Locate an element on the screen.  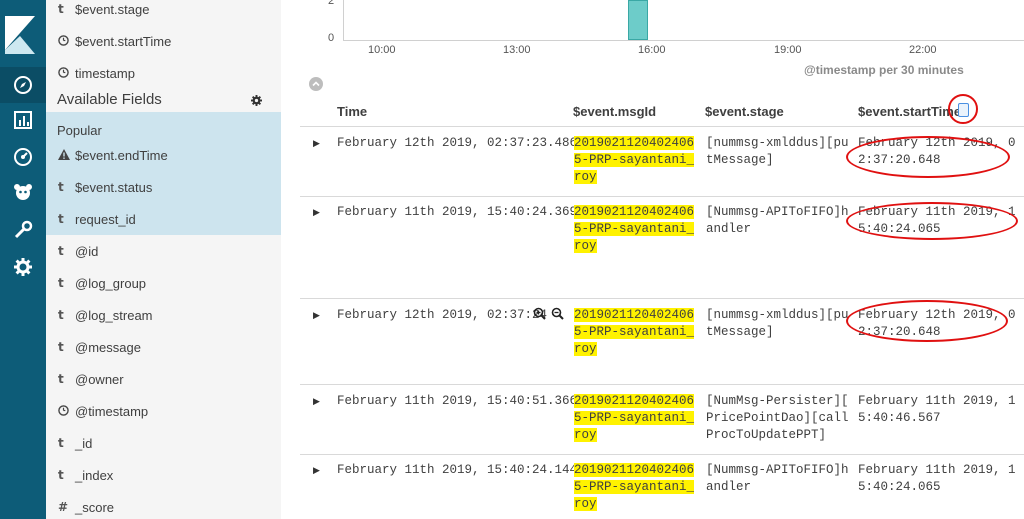
field-item-log-group: t @log_group is located at coordinates (163, 283).